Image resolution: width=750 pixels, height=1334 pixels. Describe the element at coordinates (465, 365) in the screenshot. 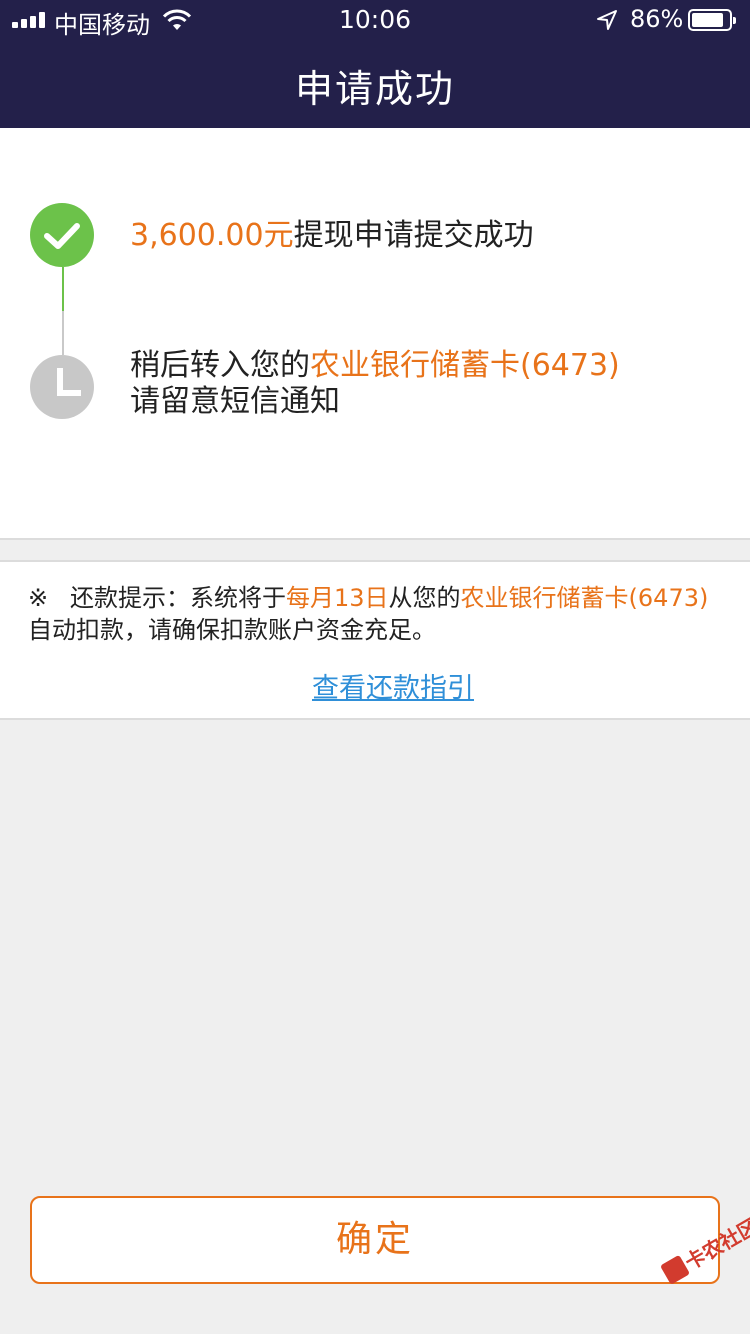

I see `bank-card-label: 农业银行储蓄卡(6473)` at that location.